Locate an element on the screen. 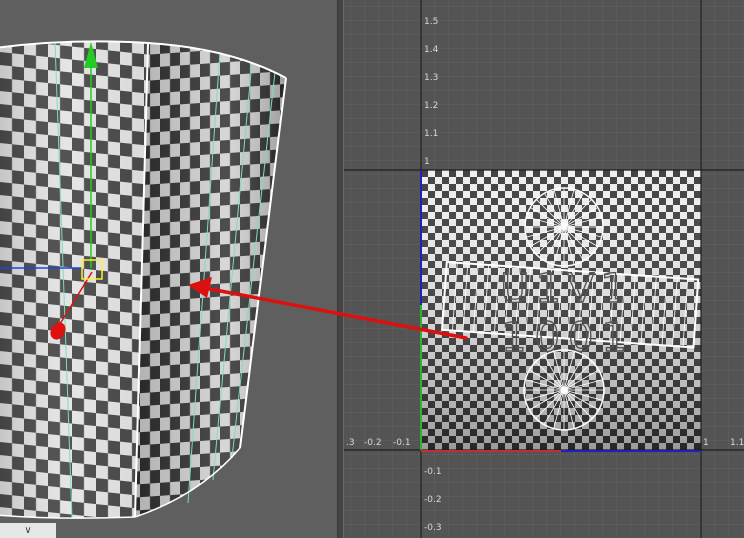 This screenshot has width=744, height=538. v-tick-label: -0.3 is located at coordinates (433, 528).